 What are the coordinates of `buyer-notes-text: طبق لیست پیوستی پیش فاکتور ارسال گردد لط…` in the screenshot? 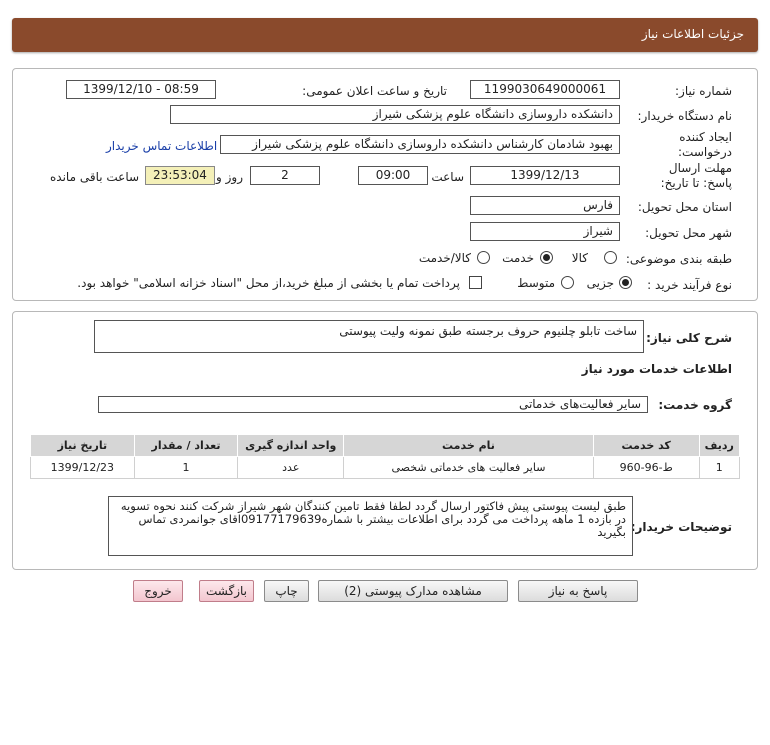 It's located at (373, 519).